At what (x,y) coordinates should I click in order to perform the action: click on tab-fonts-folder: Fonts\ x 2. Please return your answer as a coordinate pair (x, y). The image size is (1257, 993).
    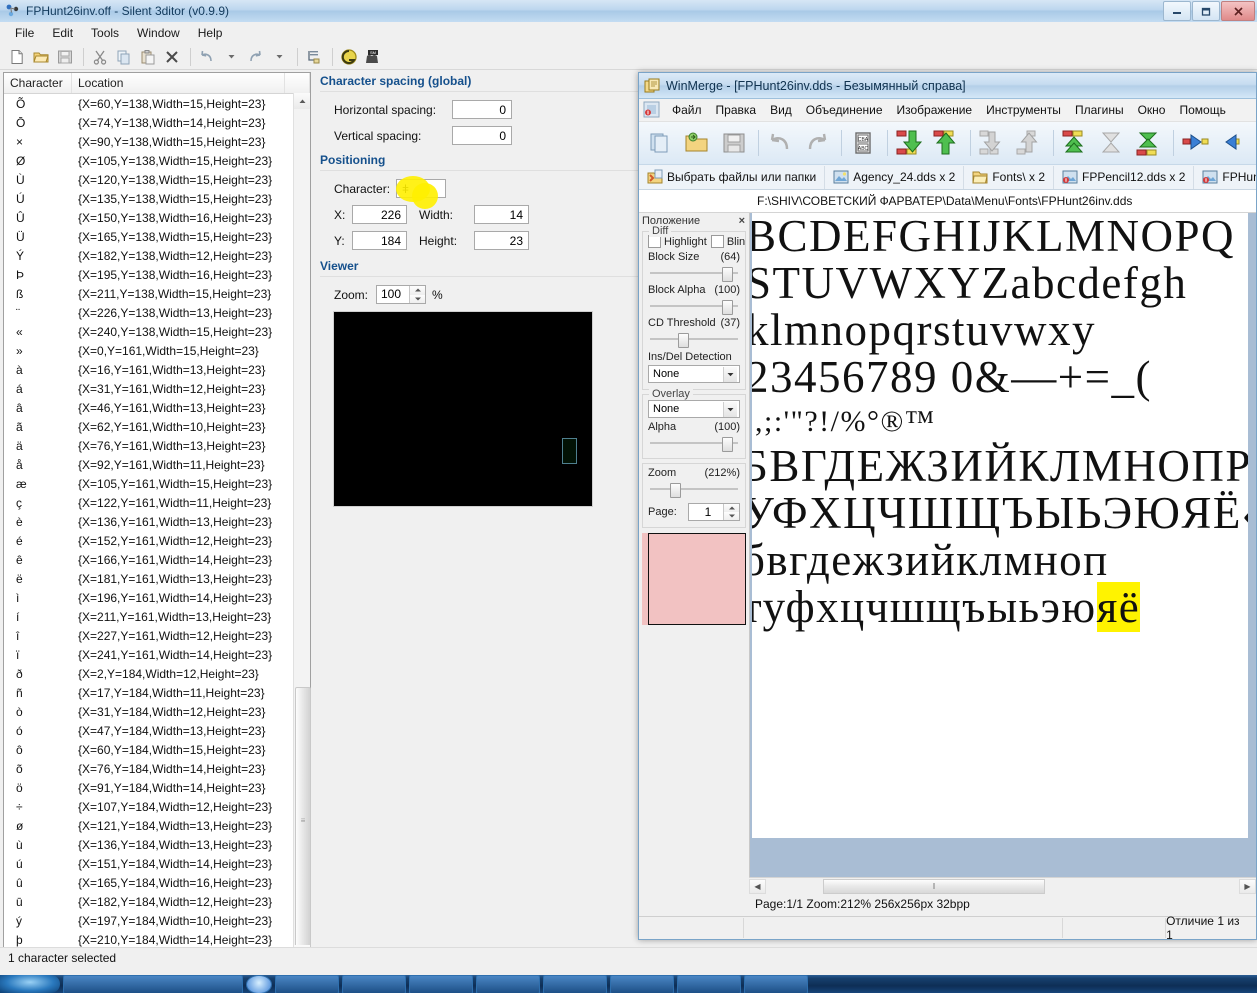
    Looking at the image, I should click on (1009, 177).